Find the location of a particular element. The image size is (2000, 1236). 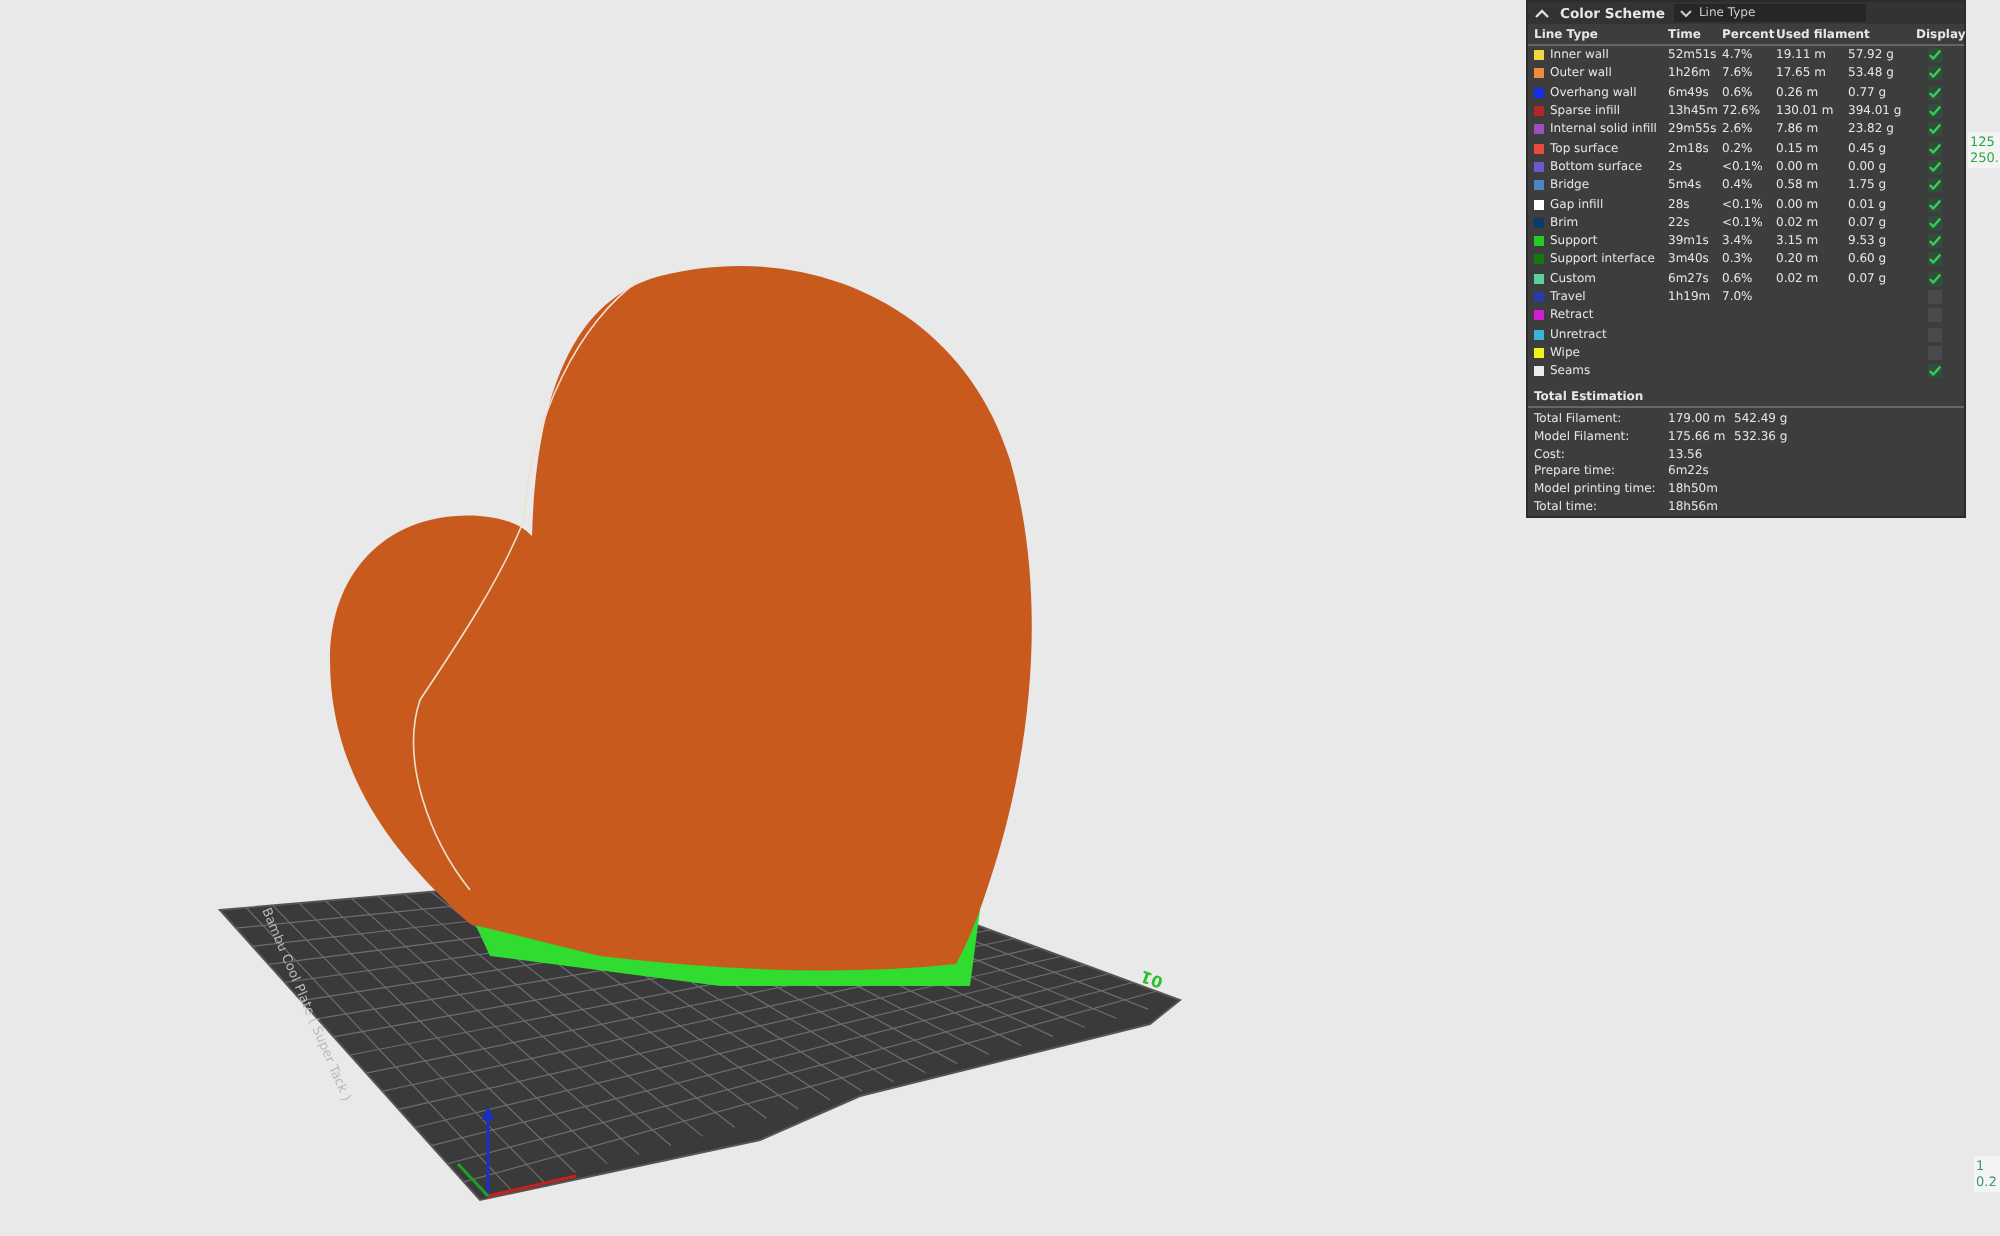

caret-icon is located at coordinates (1686, 13).